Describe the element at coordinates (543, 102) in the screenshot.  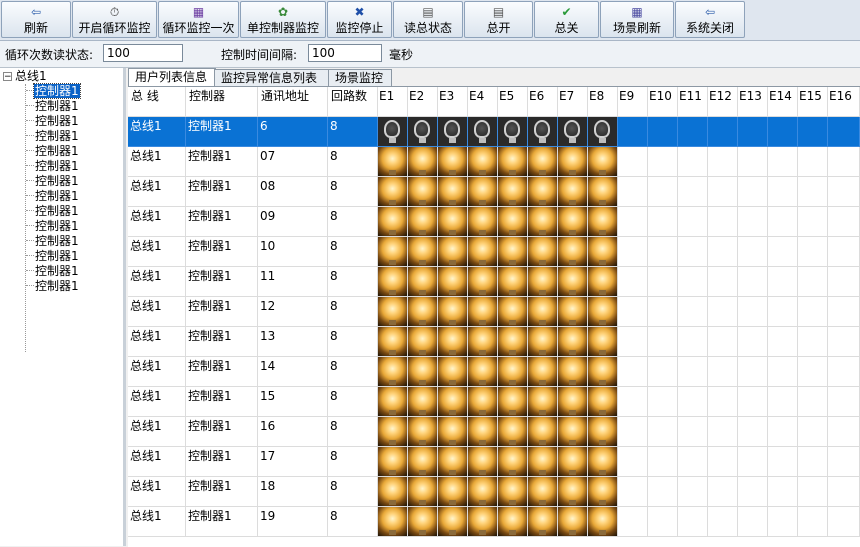
I see `column-header: E6` at that location.